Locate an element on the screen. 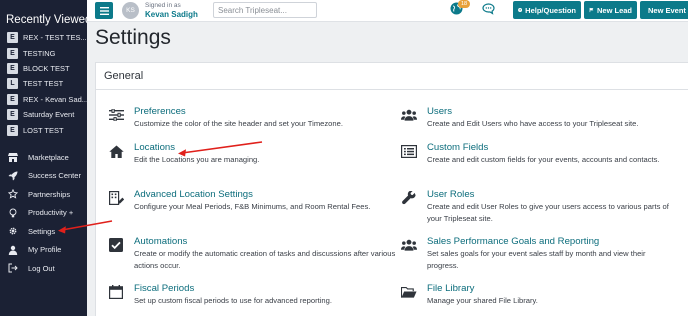 This screenshot has height=316, width=688. new-lead-button: New Lead is located at coordinates (610, 10).